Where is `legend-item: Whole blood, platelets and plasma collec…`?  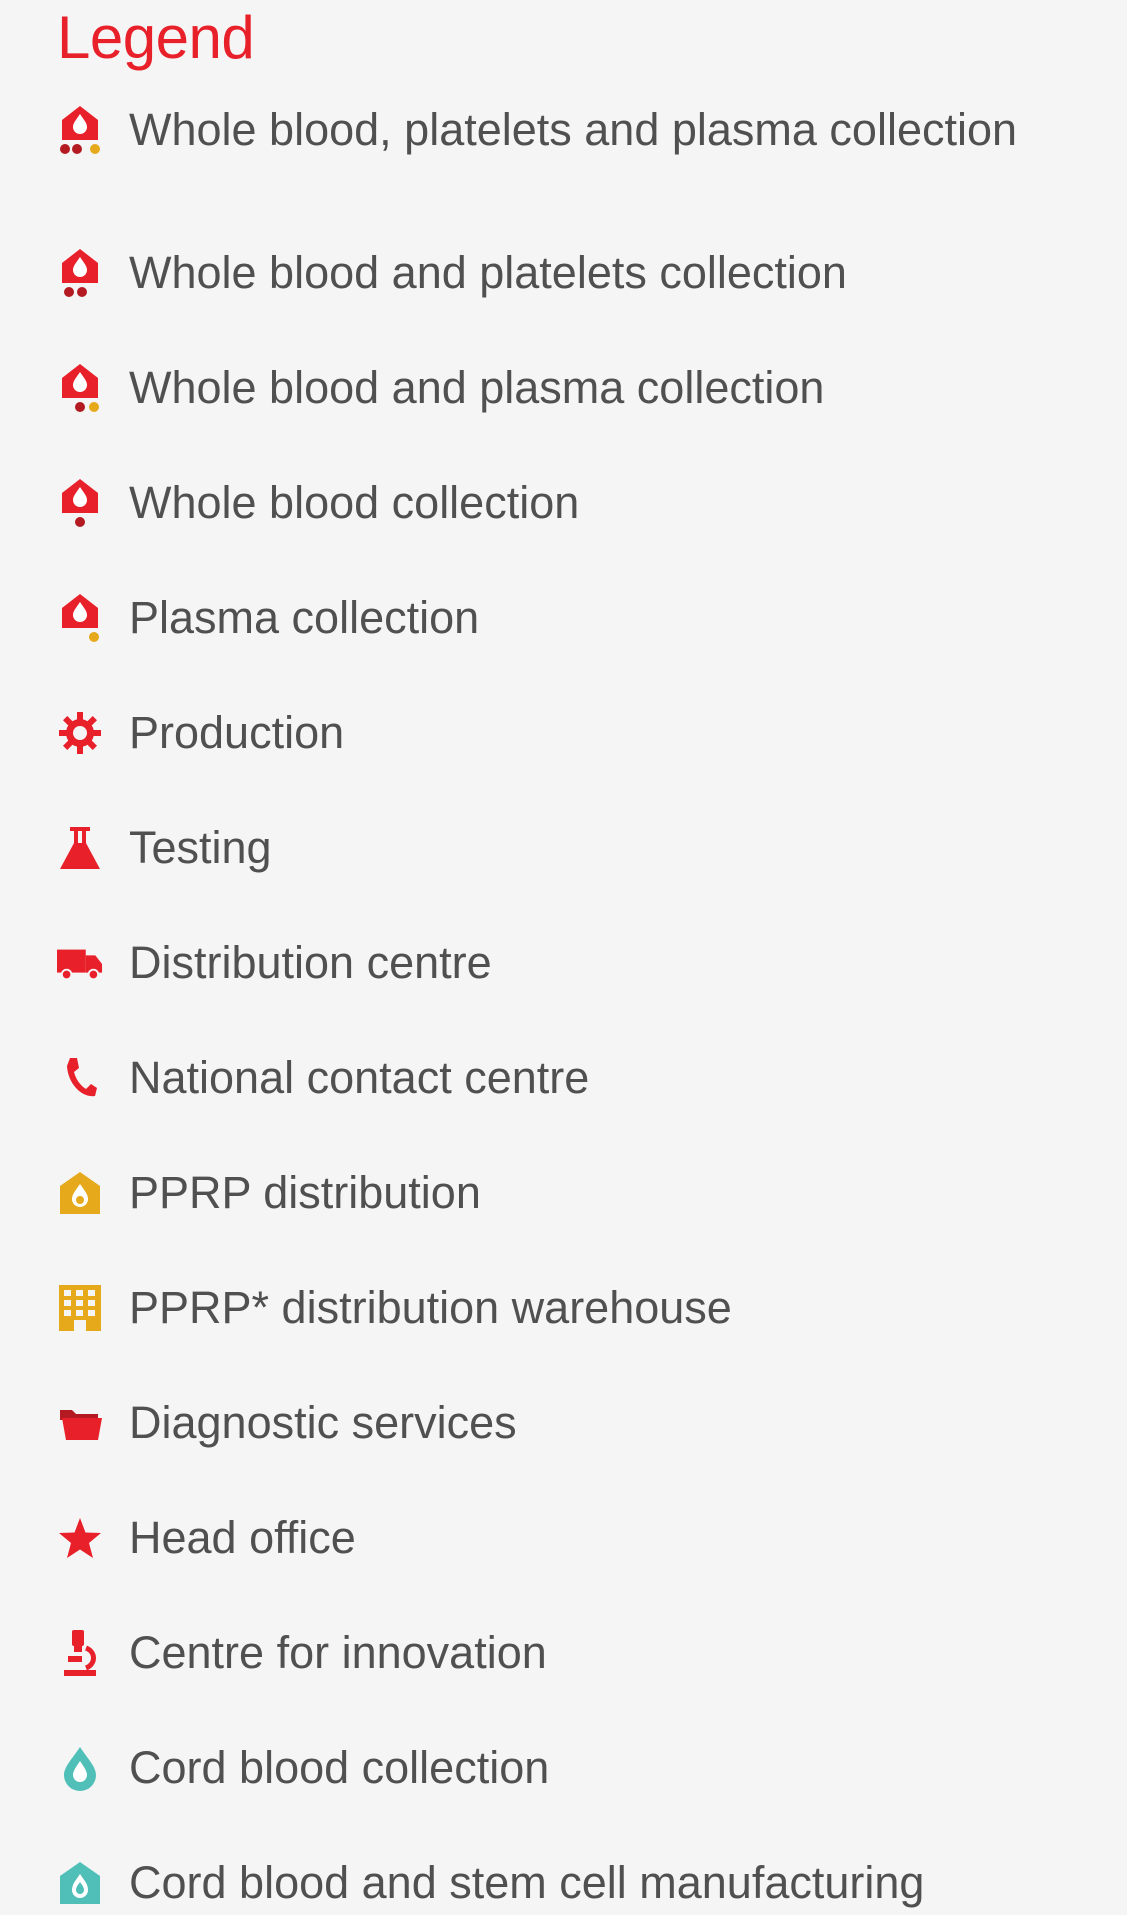 legend-item: Whole blood, platelets and plasma collec… is located at coordinates (537, 130).